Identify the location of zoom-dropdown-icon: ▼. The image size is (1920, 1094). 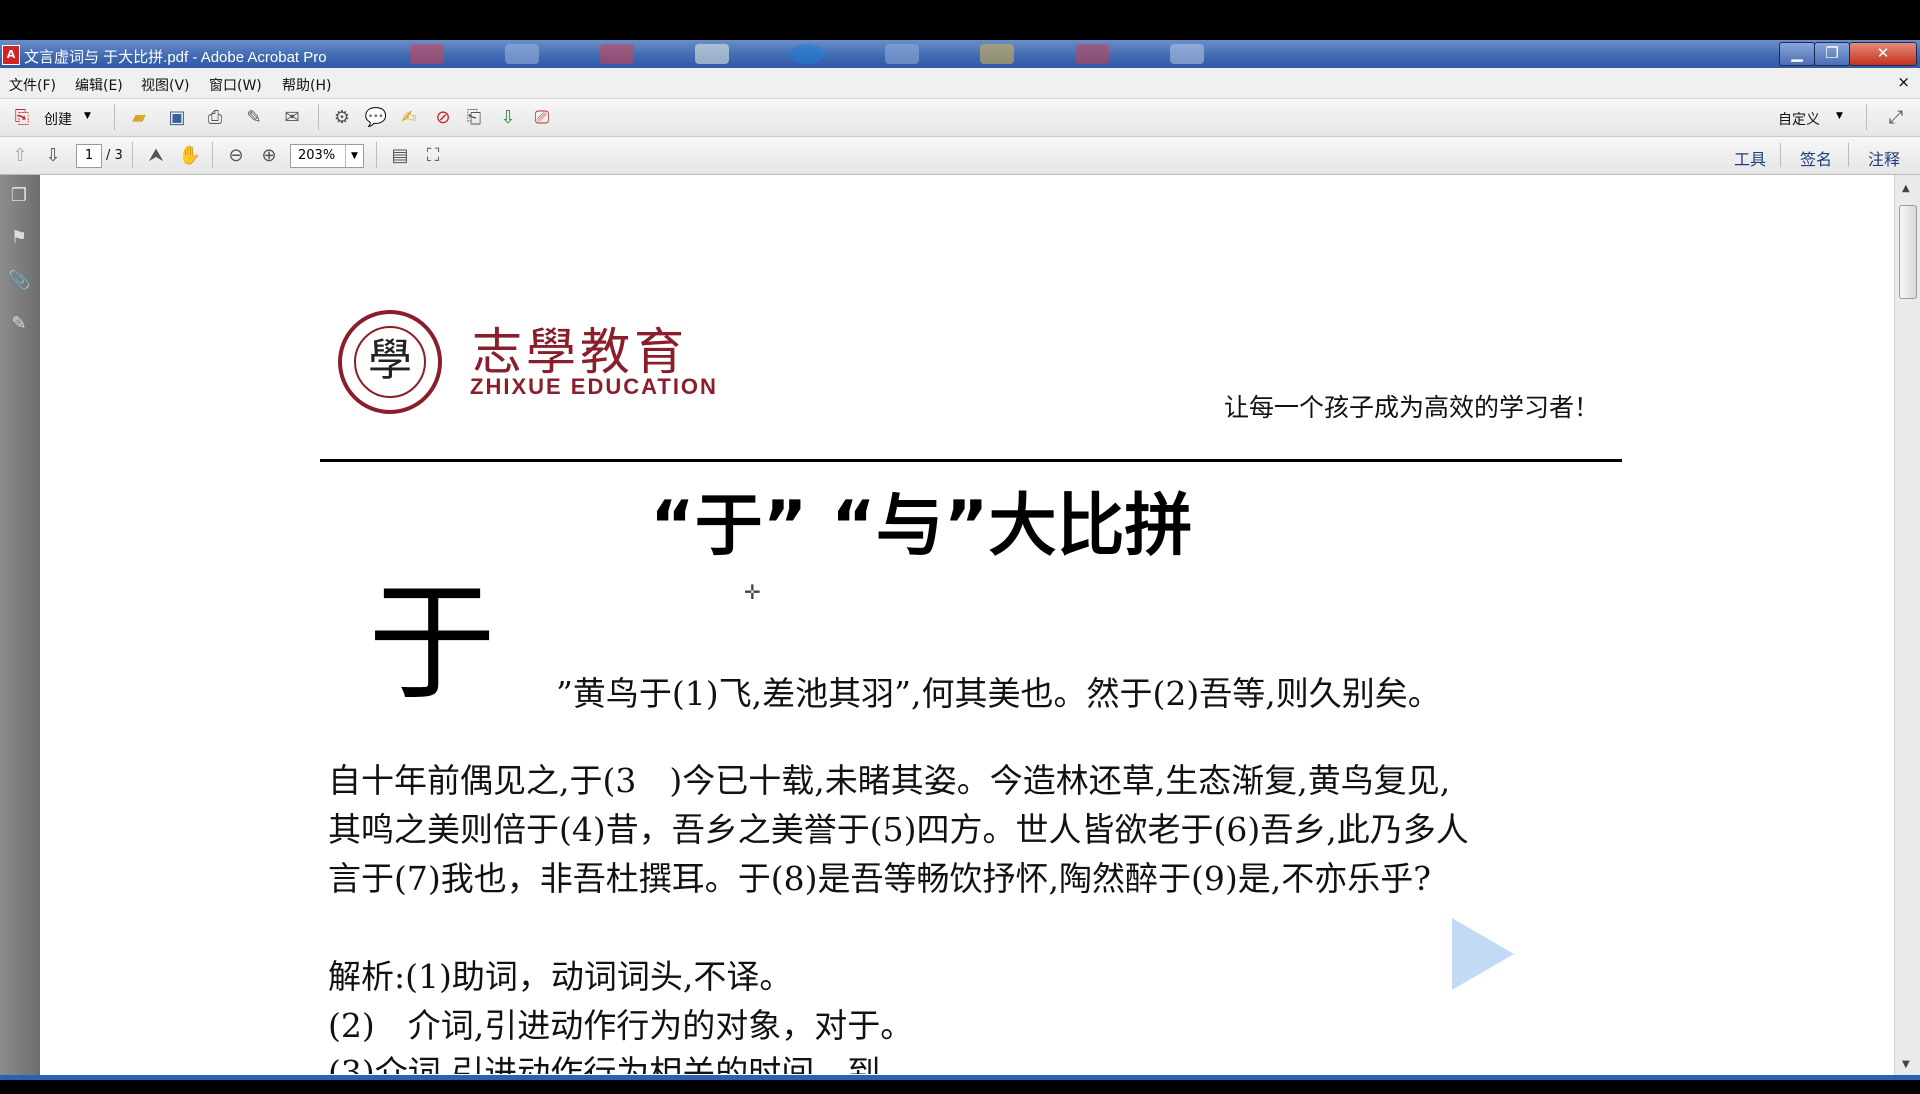
(354, 156).